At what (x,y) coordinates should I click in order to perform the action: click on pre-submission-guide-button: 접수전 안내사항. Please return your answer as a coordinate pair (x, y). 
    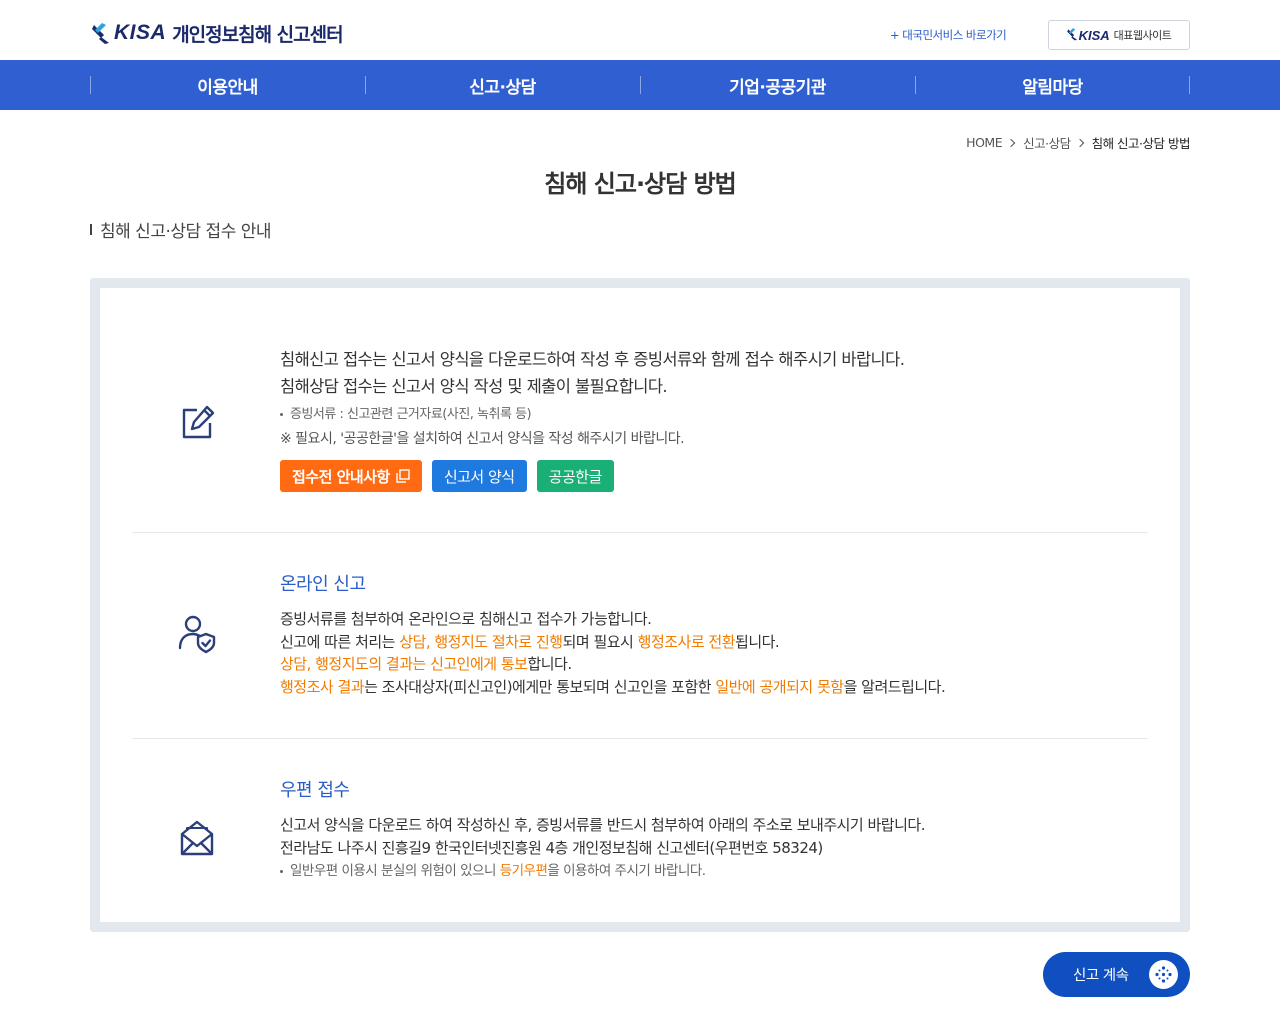
    Looking at the image, I should click on (351, 476).